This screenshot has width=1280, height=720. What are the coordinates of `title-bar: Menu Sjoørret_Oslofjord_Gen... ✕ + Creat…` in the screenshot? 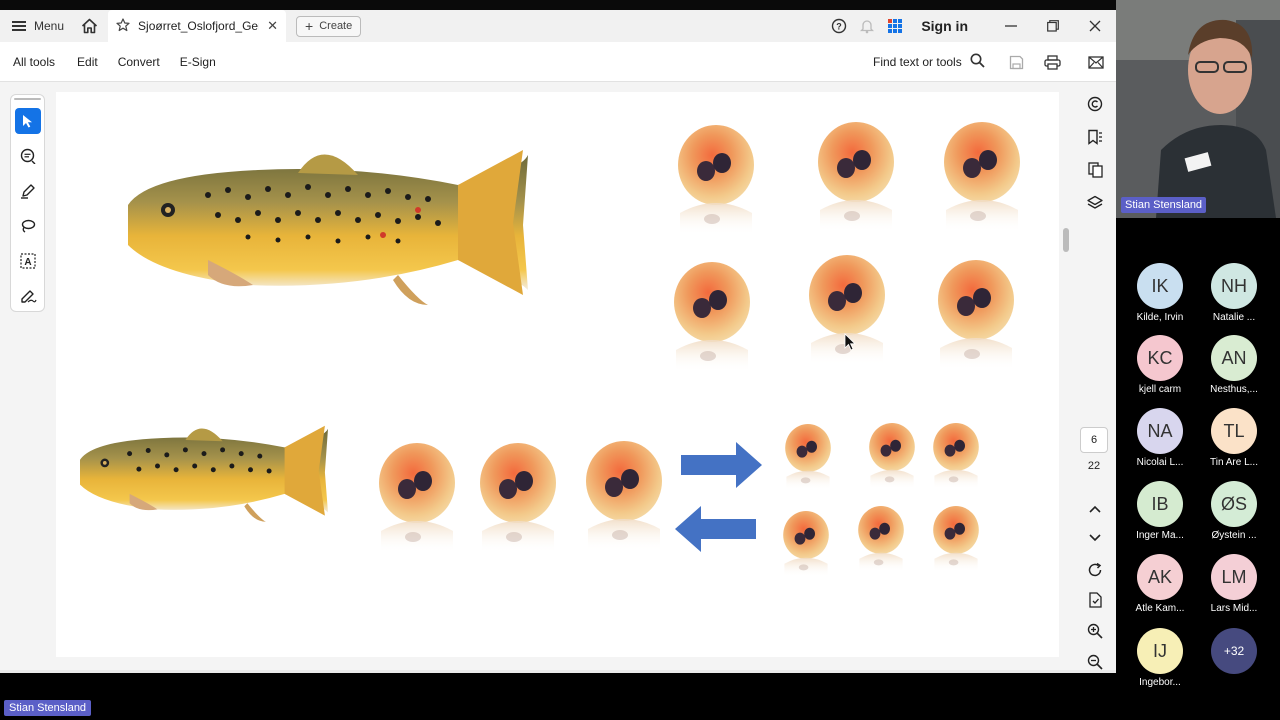 It's located at (558, 26).